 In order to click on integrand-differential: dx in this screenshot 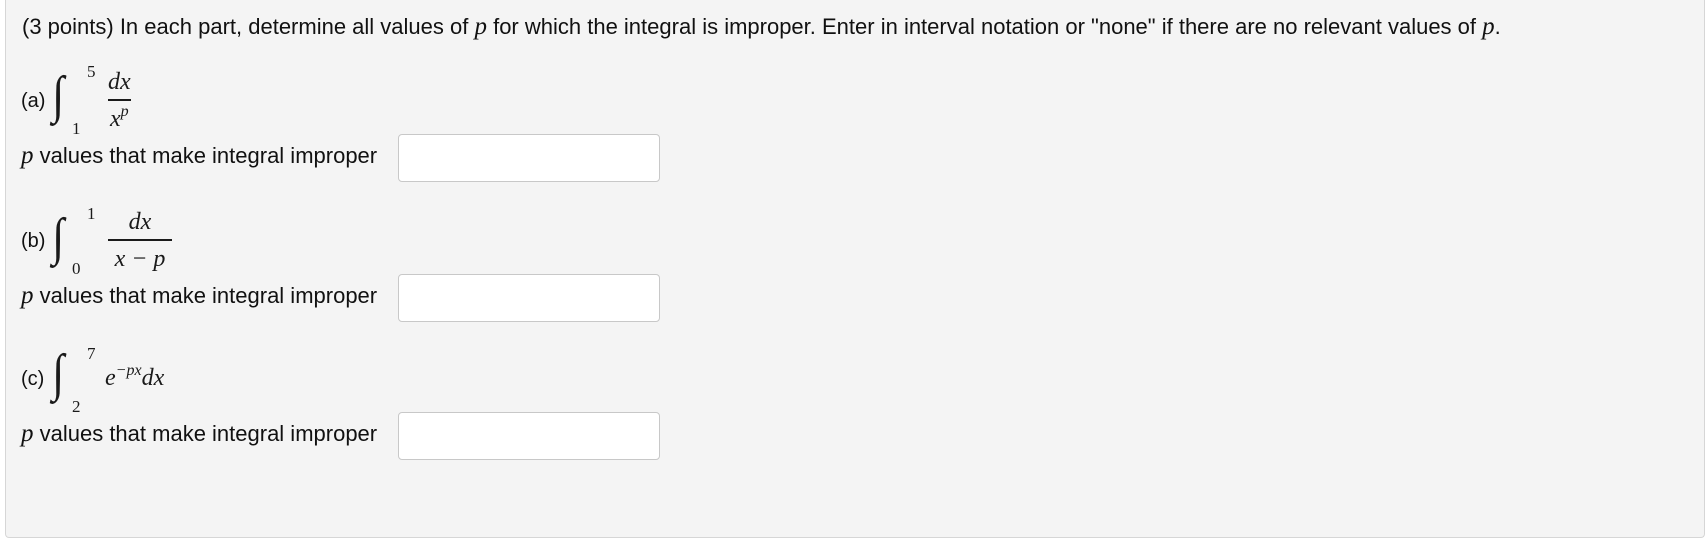, I will do `click(153, 378)`.